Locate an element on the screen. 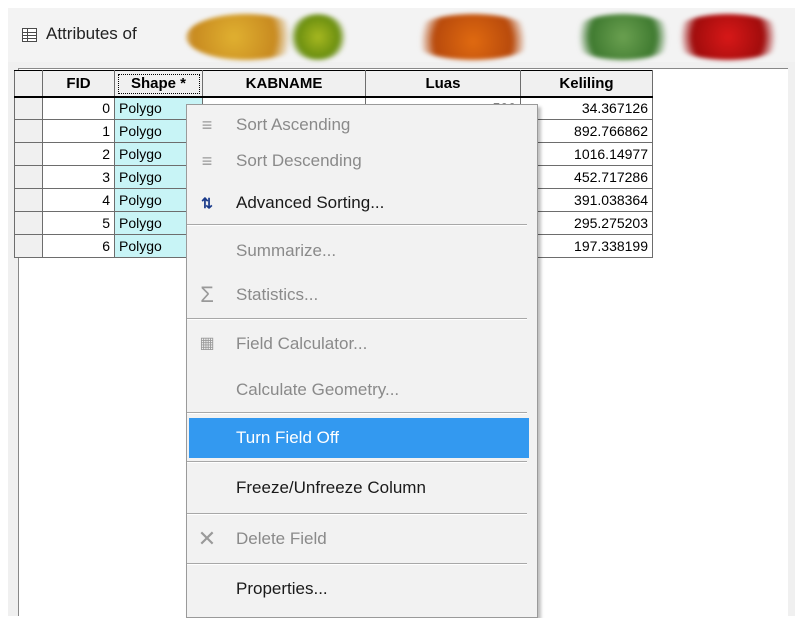 This screenshot has height=618, width=795. cell-fid: 0 is located at coordinates (78, 108).